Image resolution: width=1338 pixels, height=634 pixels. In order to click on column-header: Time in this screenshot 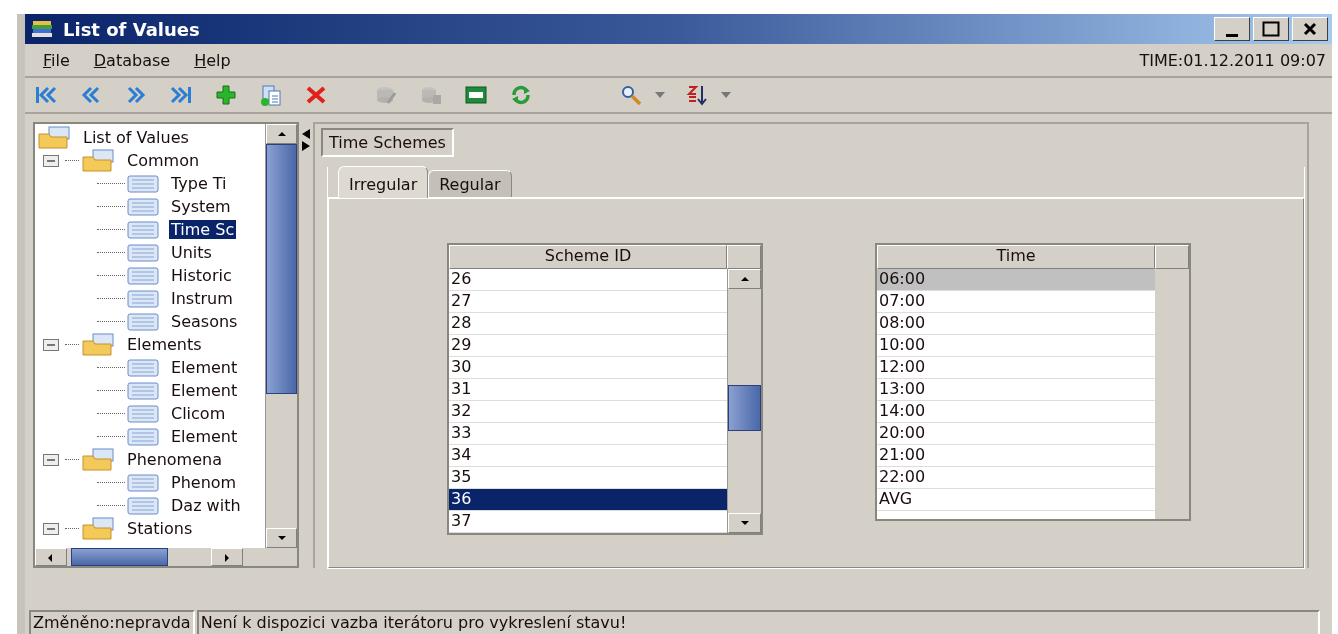, I will do `click(1016, 257)`.